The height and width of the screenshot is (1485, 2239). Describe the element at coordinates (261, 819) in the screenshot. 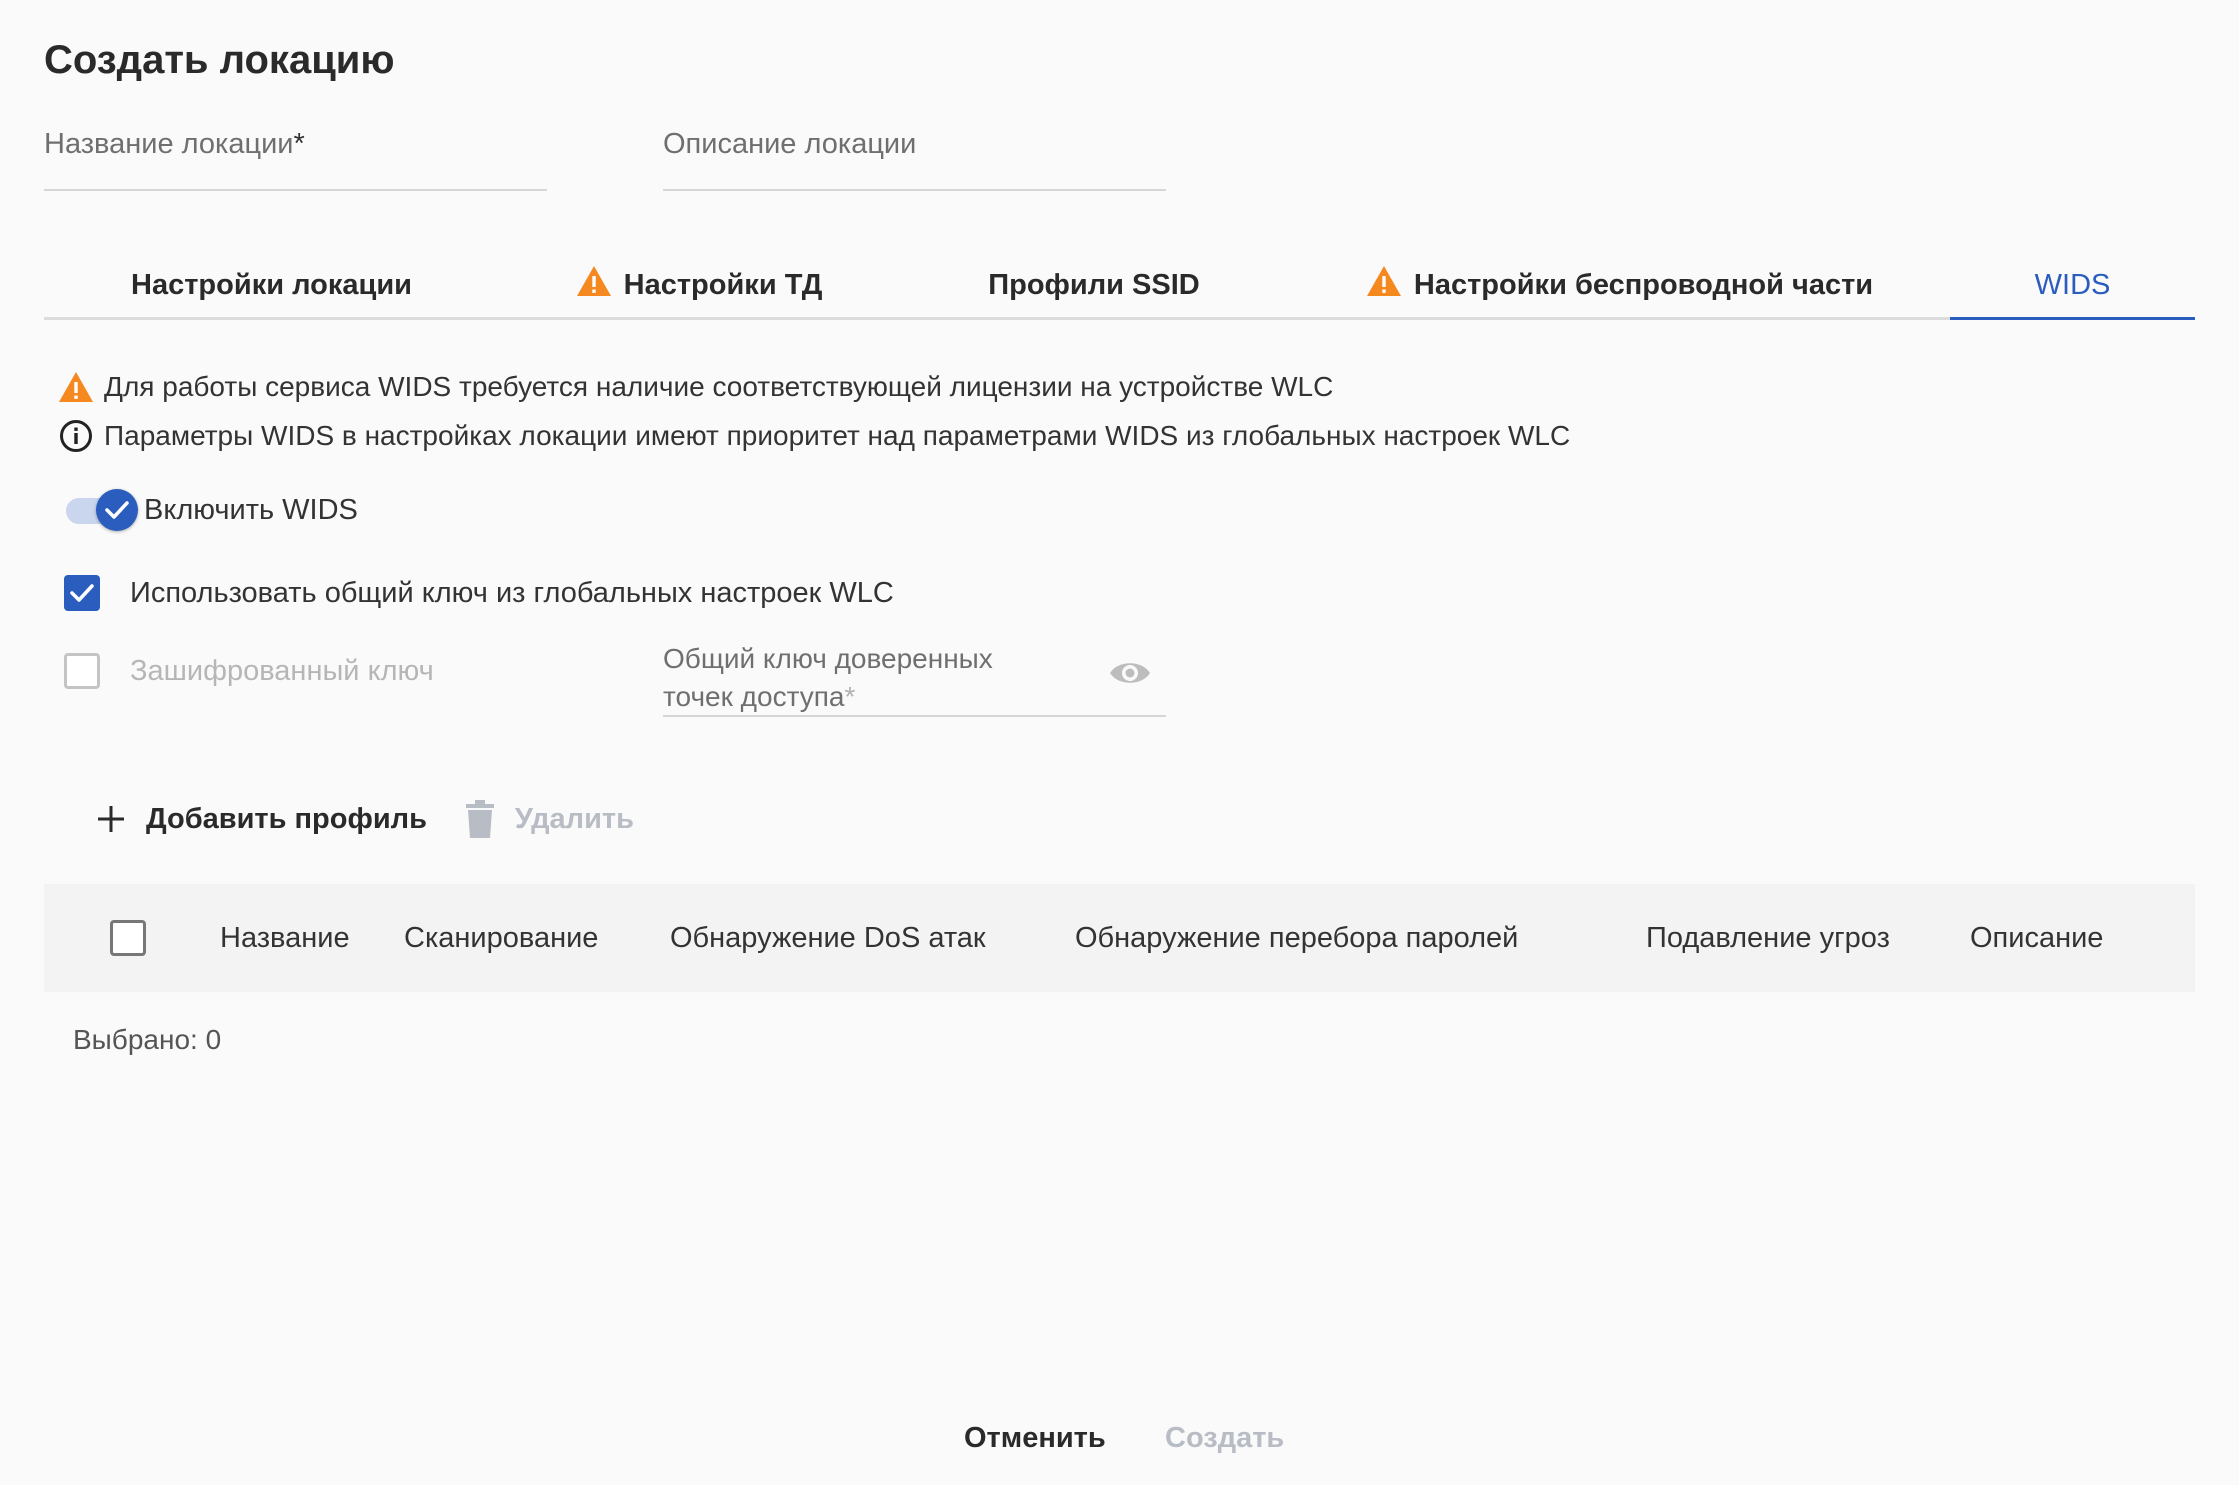

I see `add-profile-button: Добавить профиль` at that location.